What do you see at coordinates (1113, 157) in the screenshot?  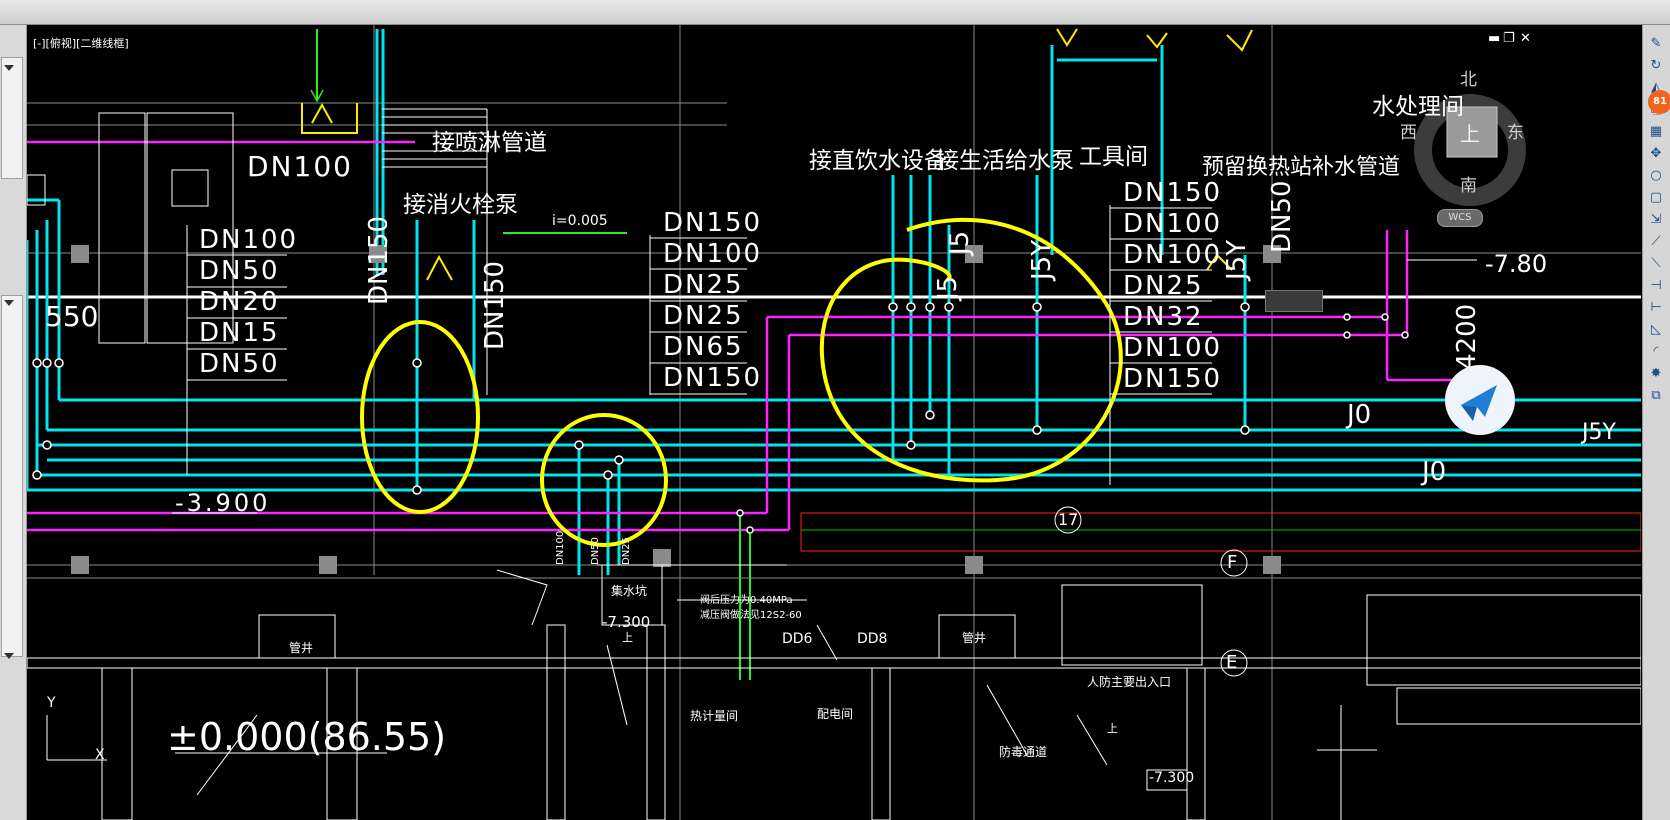 I see `label-tool-room: 工具间` at bounding box center [1113, 157].